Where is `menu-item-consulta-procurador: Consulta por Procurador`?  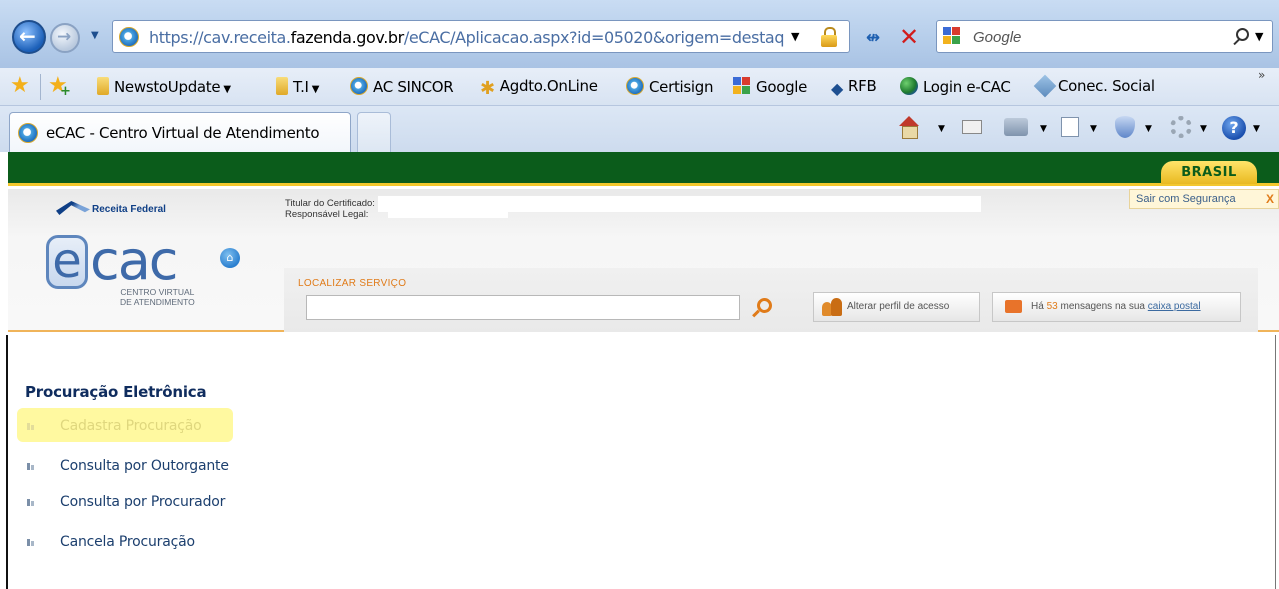 menu-item-consulta-procurador: Consulta por Procurador is located at coordinates (126, 502).